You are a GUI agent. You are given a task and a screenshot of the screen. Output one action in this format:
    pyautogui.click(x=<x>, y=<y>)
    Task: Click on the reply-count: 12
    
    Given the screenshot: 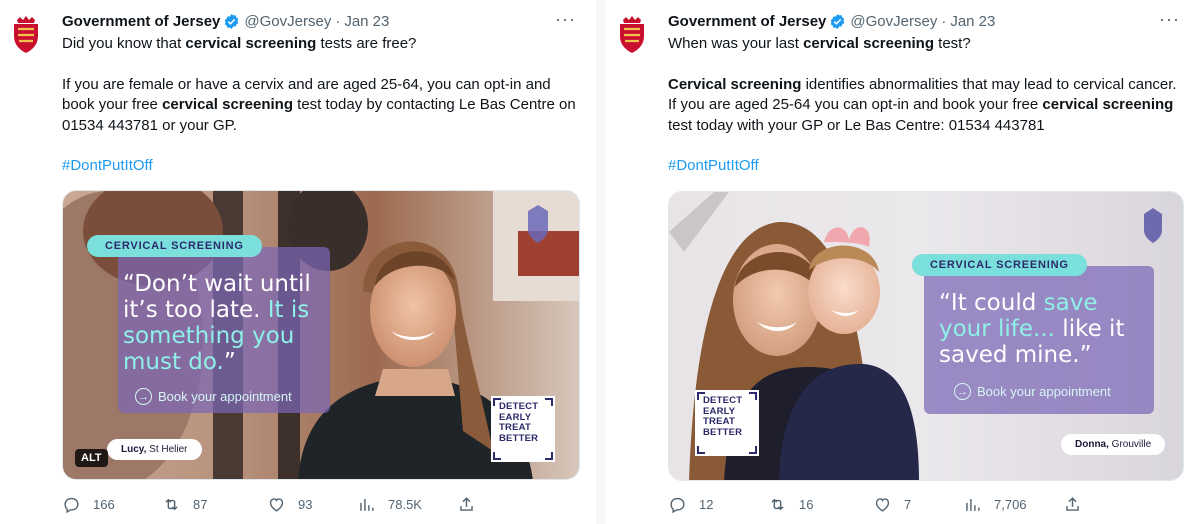 What is the action you would take?
    pyautogui.click(x=706, y=504)
    